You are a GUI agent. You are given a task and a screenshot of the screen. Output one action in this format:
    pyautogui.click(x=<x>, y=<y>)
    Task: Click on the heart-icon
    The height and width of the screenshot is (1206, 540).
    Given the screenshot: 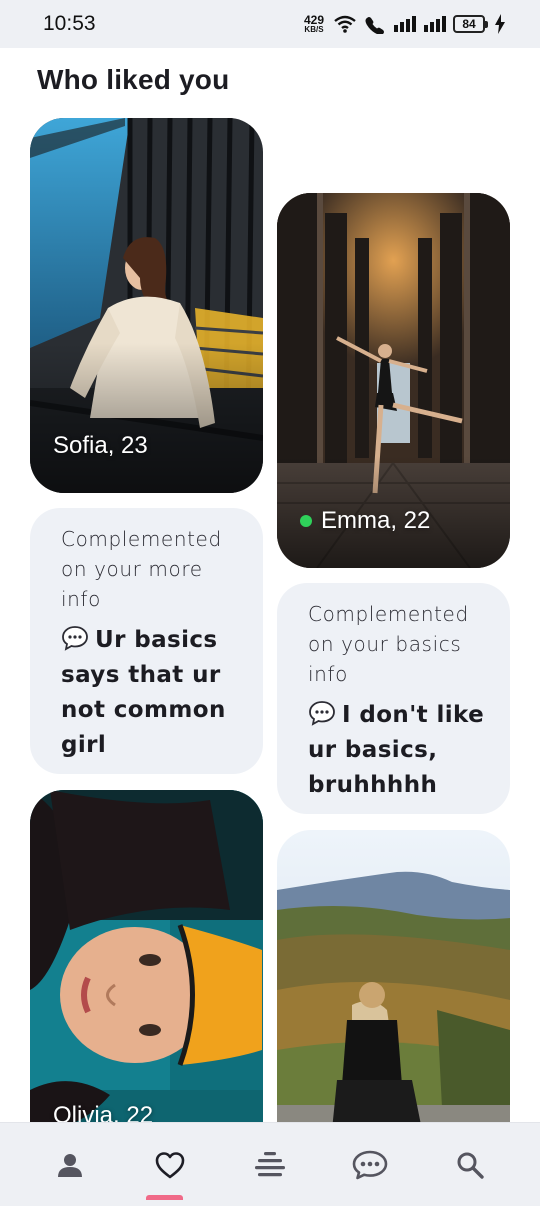 What is the action you would take?
    pyautogui.click(x=170, y=1164)
    